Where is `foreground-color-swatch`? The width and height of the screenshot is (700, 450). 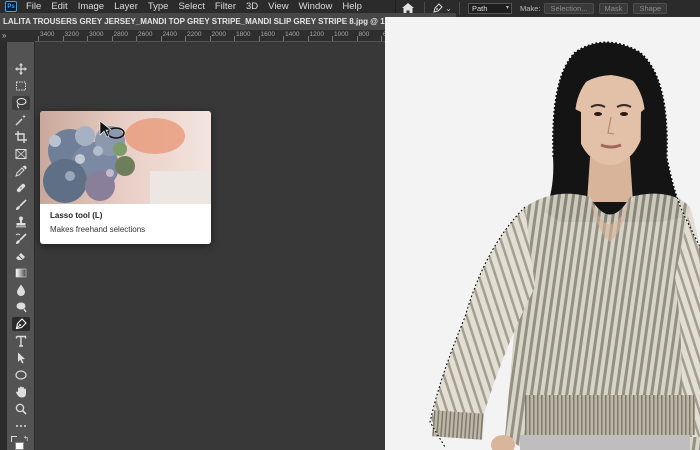
foreground-color-swatch is located at coordinates (19, 446).